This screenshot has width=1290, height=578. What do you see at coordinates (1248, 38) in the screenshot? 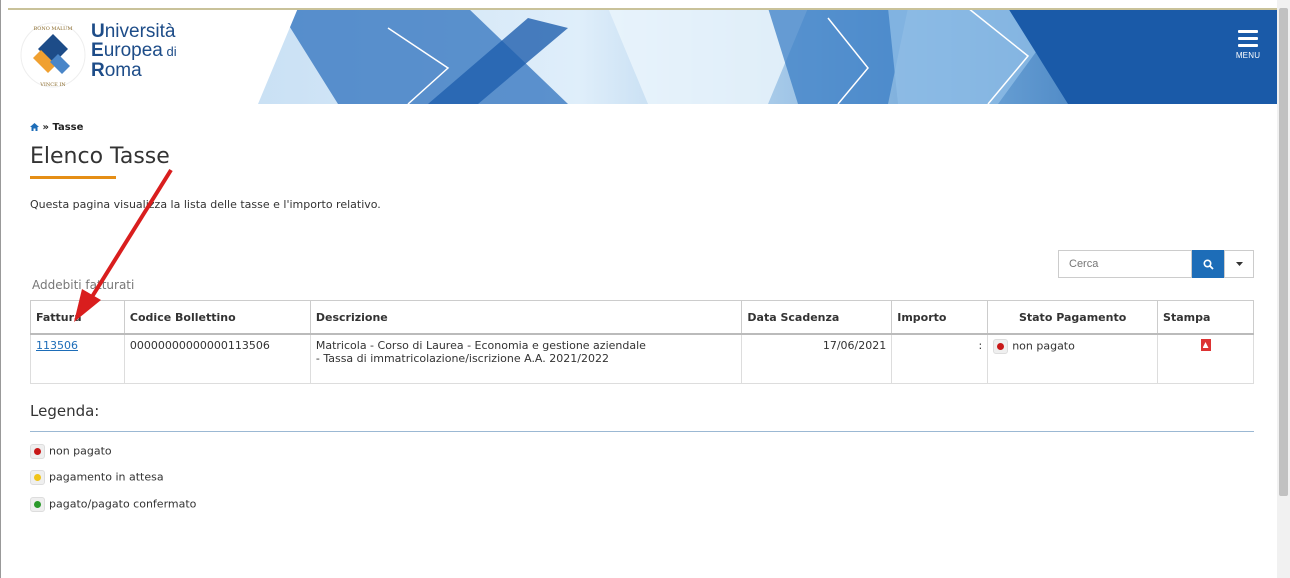
I see `hamburger-icon` at bounding box center [1248, 38].